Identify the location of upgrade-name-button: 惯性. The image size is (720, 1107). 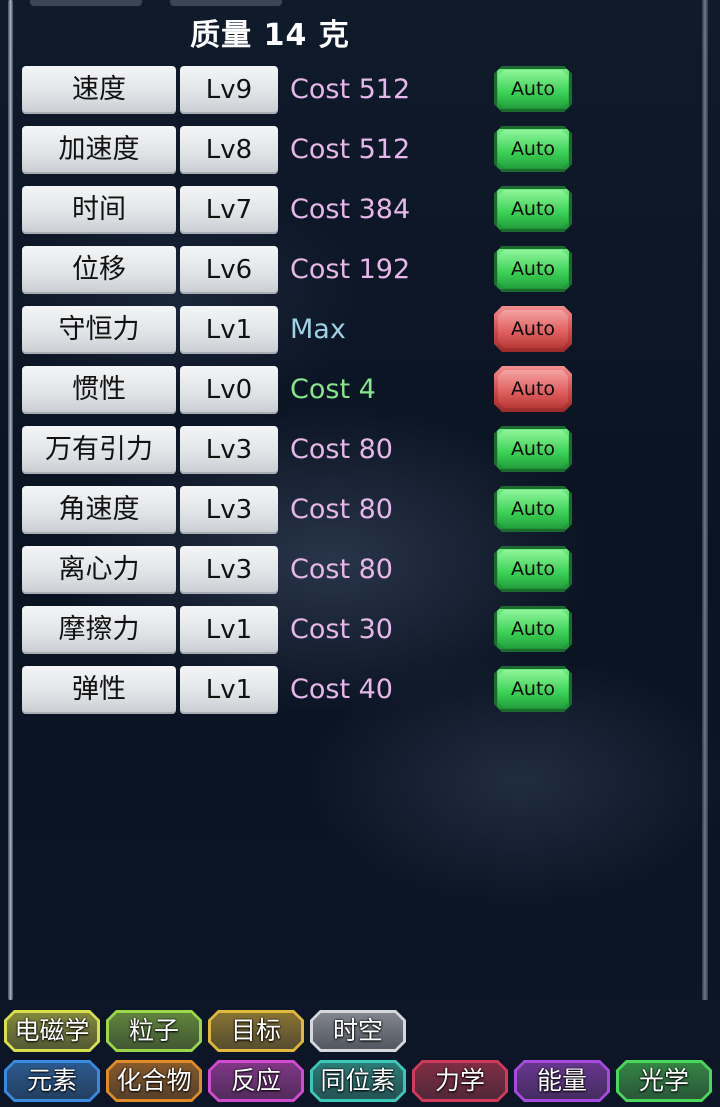
(99, 390).